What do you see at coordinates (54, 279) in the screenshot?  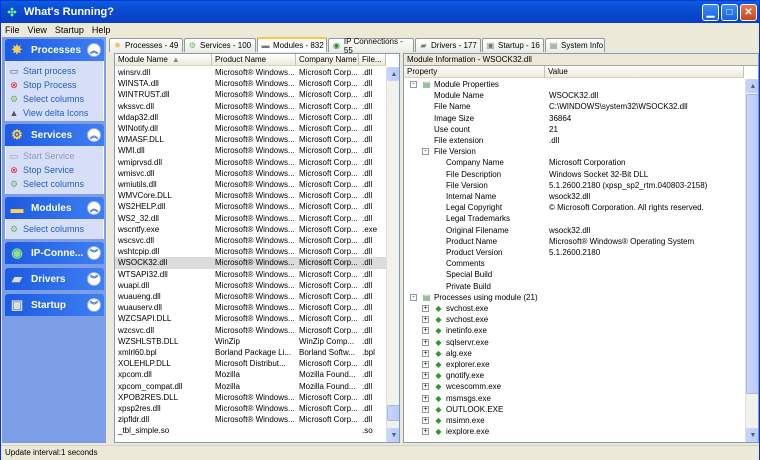 I see `section-drivers-header: ▰ Drivers ︾` at bounding box center [54, 279].